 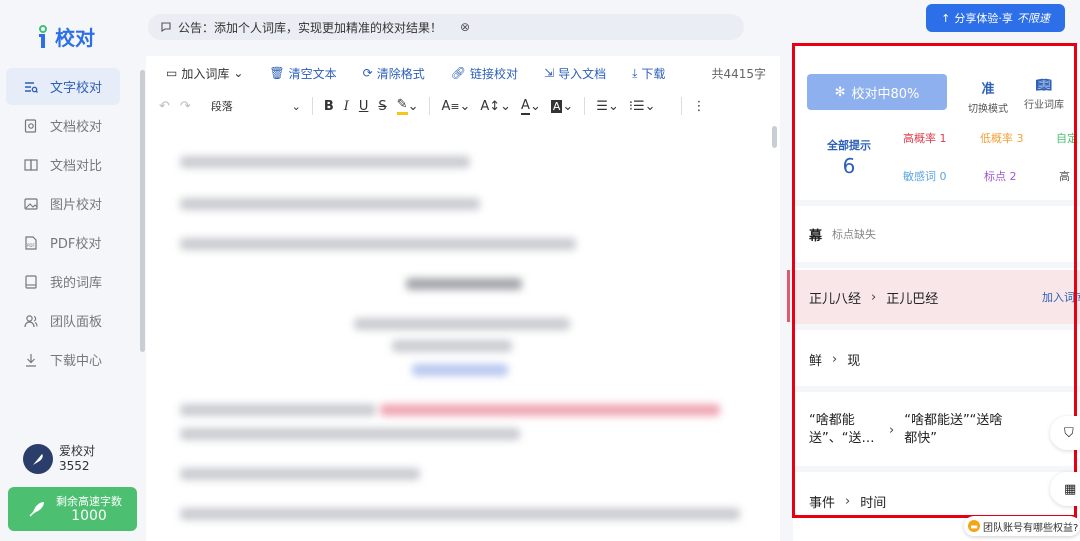 I want to click on sensitive-words-tab: 敏感词 0, so click(x=925, y=176).